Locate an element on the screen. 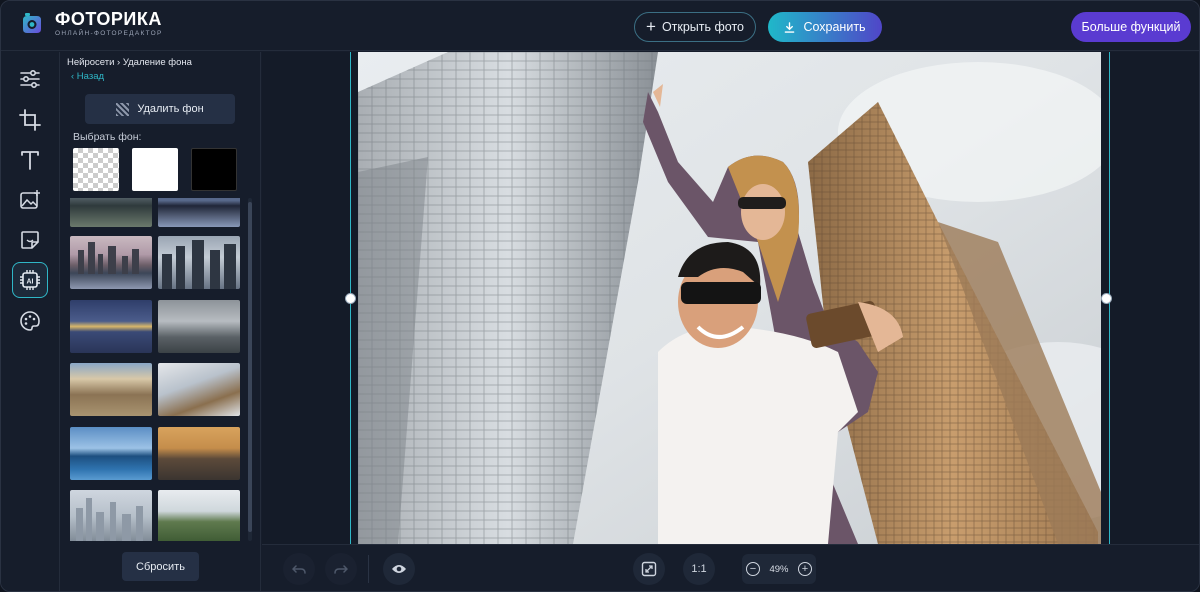  more-features-button: Больше функций is located at coordinates (1131, 27).